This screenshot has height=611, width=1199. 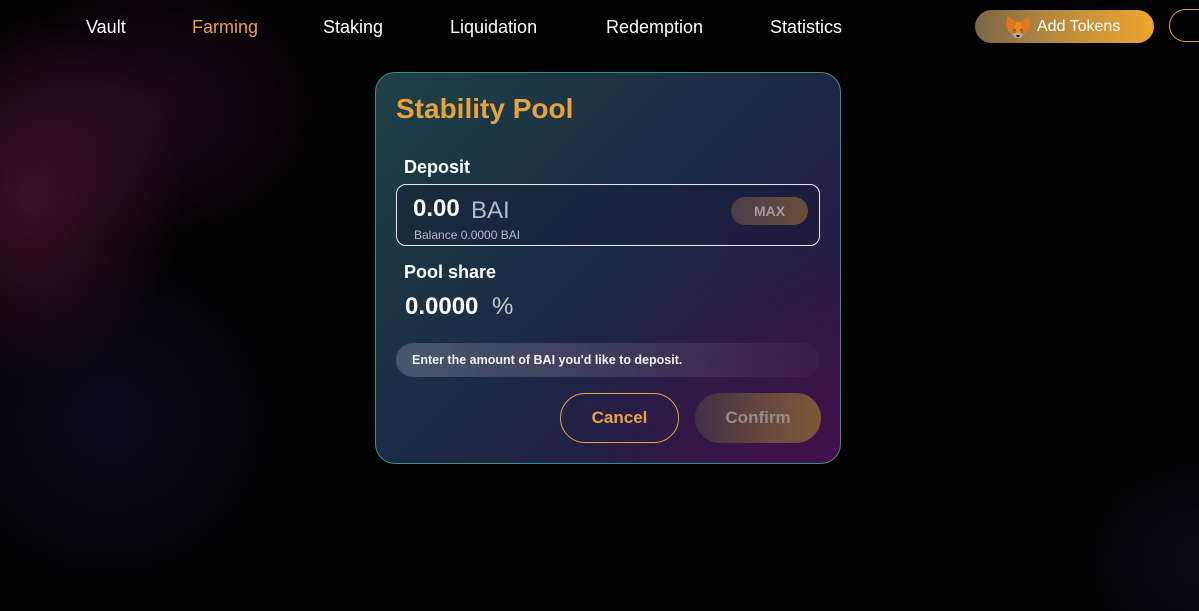 What do you see at coordinates (608, 215) in the screenshot?
I see `deposit-input-box: BAI Balance 0.0000 BAI MAX` at bounding box center [608, 215].